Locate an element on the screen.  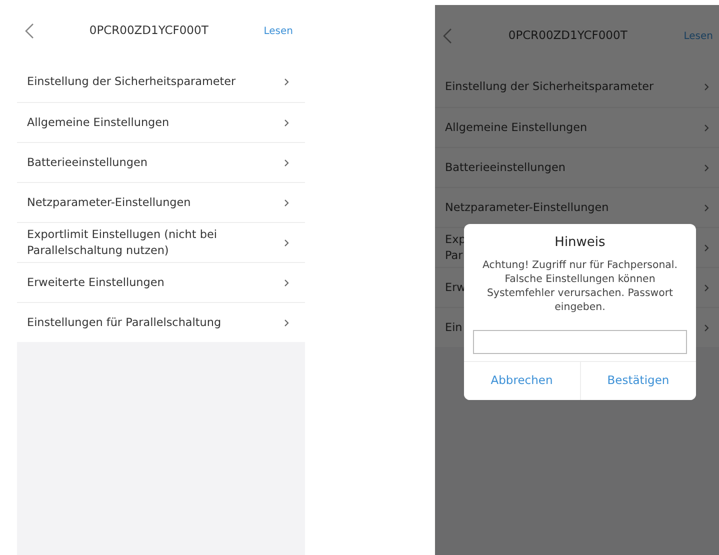
menu-item: Erweiterte Einstellungen is located at coordinates (161, 282).